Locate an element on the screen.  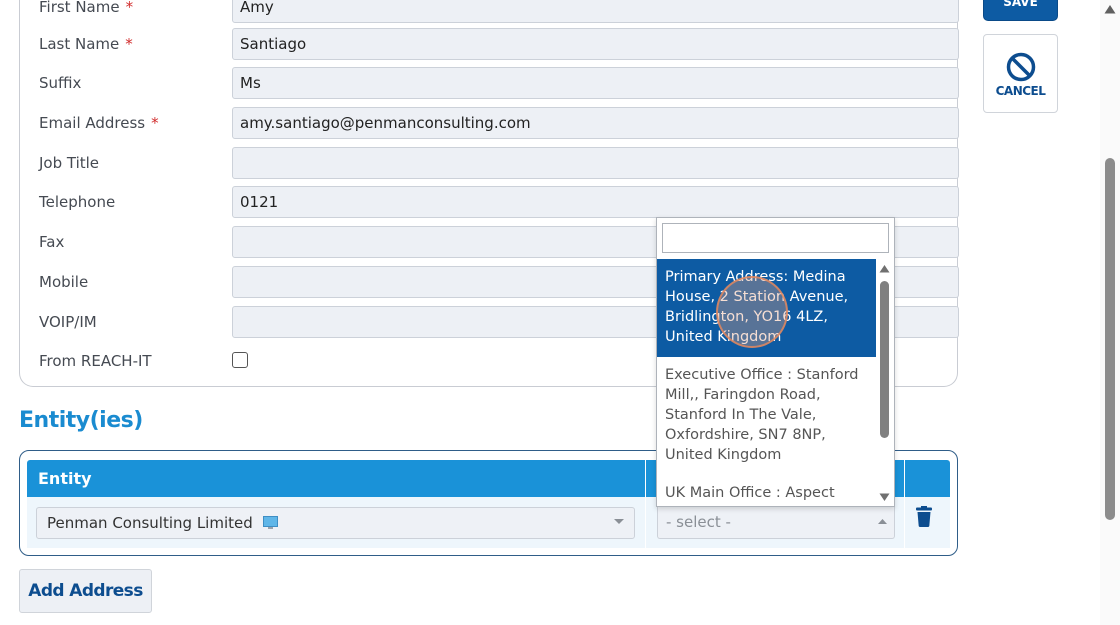
email-input is located at coordinates (595, 123).